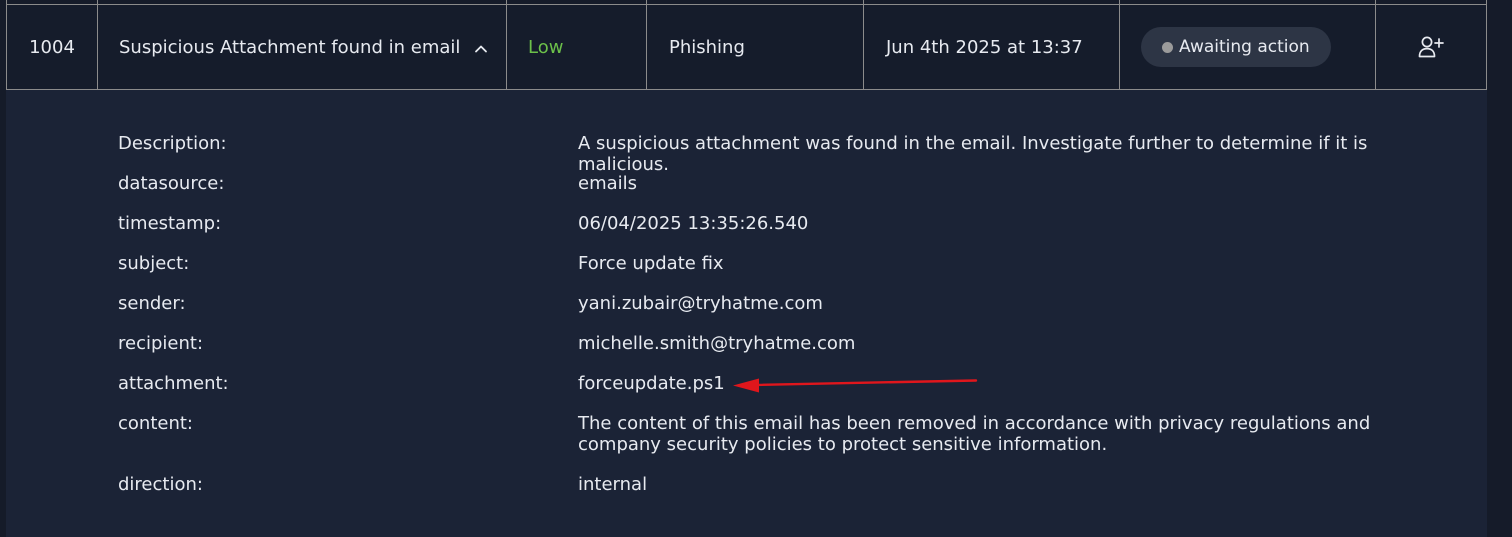 The image size is (1512, 537). What do you see at coordinates (651, 263) in the screenshot?
I see `detail-value: Force update fix` at bounding box center [651, 263].